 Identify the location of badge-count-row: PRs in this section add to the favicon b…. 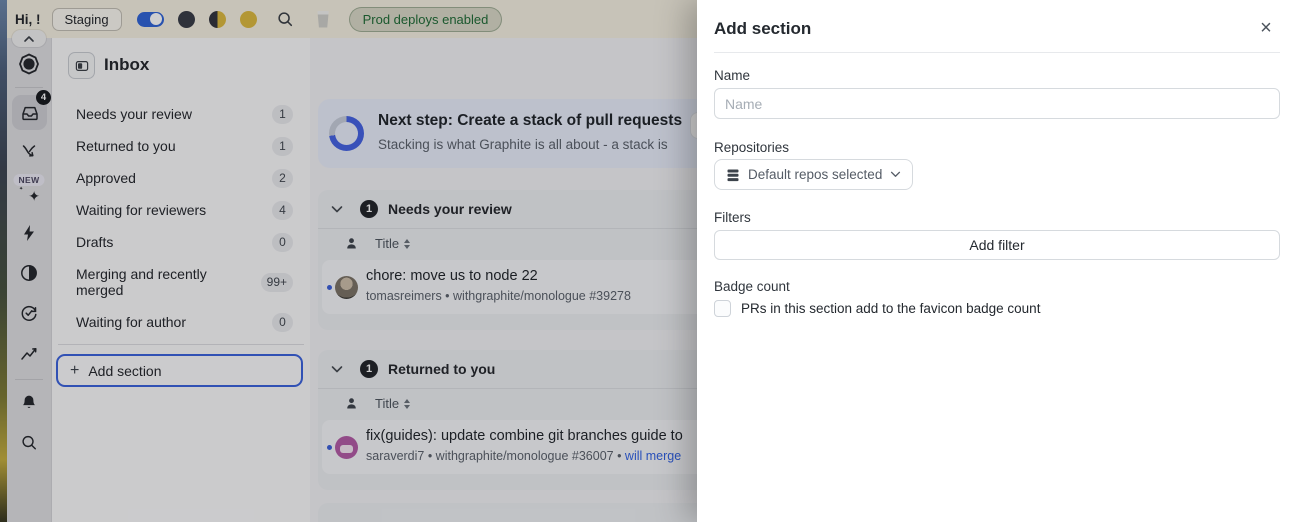
(877, 308).